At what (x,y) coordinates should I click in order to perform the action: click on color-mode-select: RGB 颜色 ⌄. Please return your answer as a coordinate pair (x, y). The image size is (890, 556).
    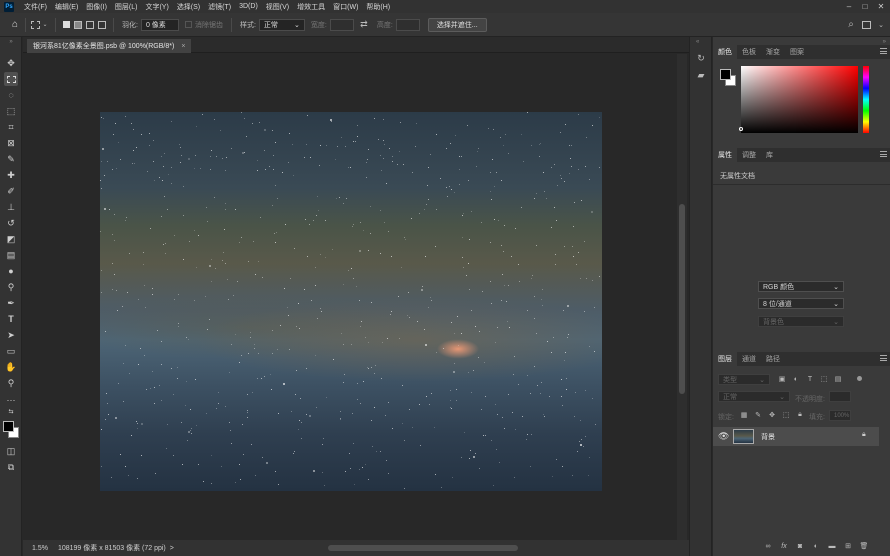
    Looking at the image, I should click on (801, 286).